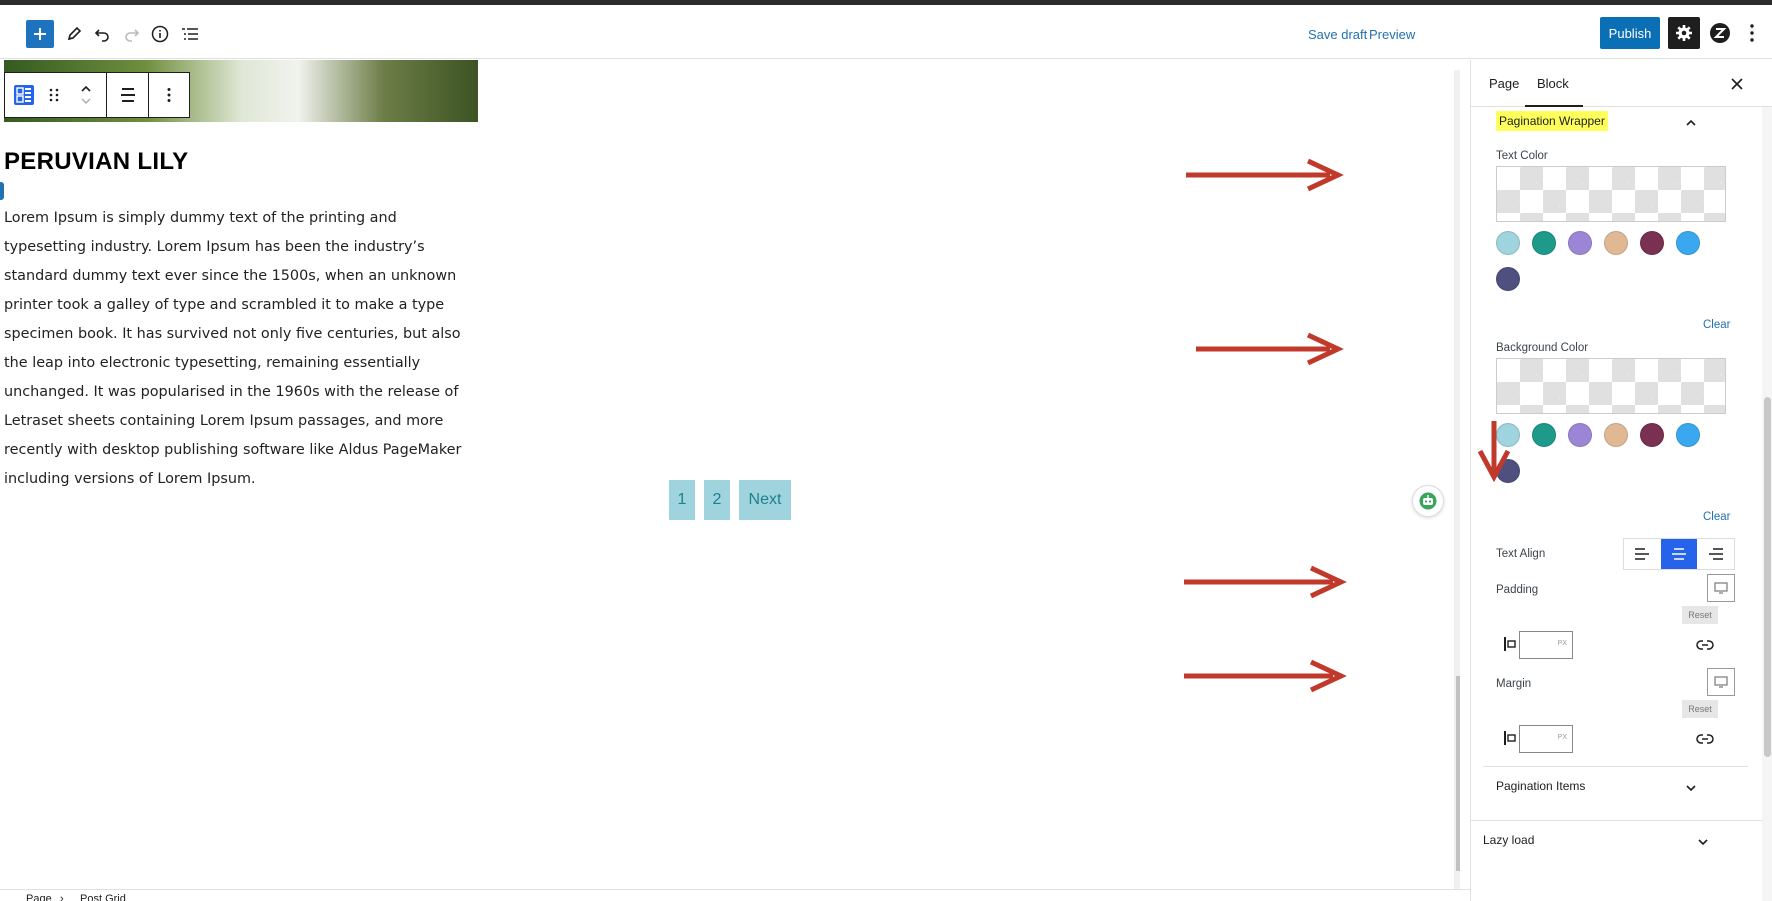 Image resolution: width=1772 pixels, height=901 pixels. I want to click on undo-icon, so click(101, 35).